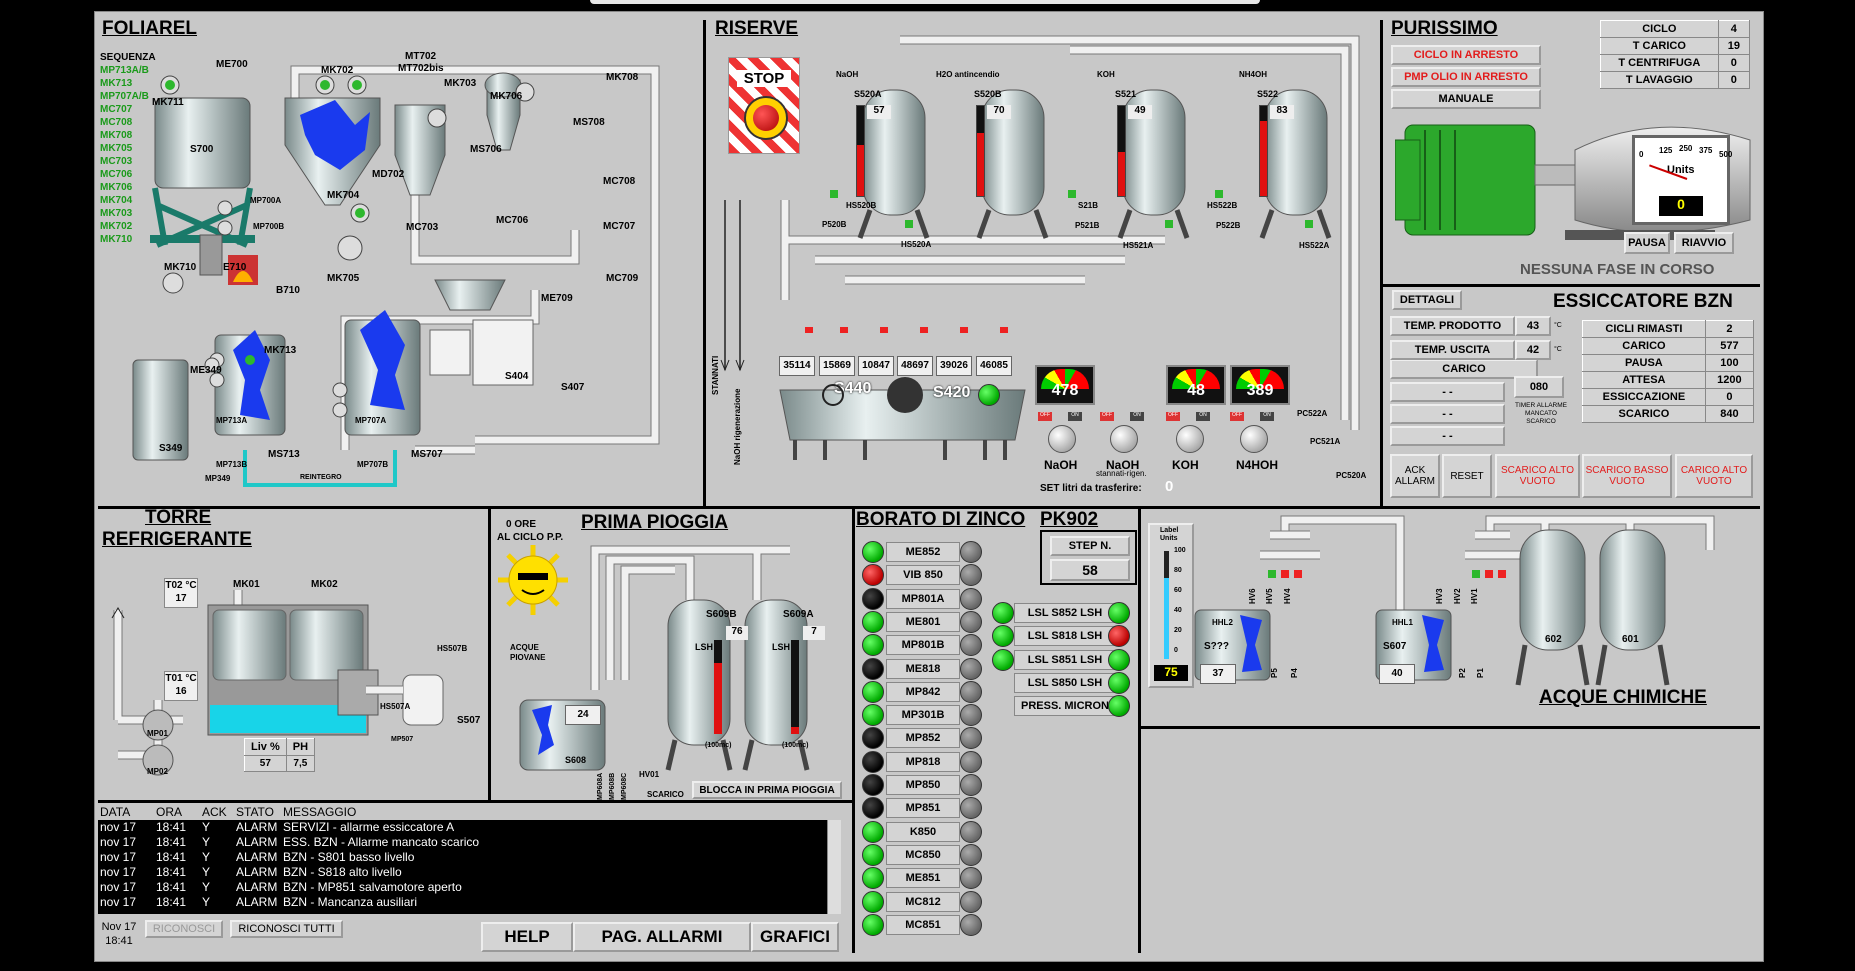 Image resolution: width=1855 pixels, height=971 pixels. What do you see at coordinates (1228, 225) in the screenshot?
I see `label-p522b: P522B` at bounding box center [1228, 225].